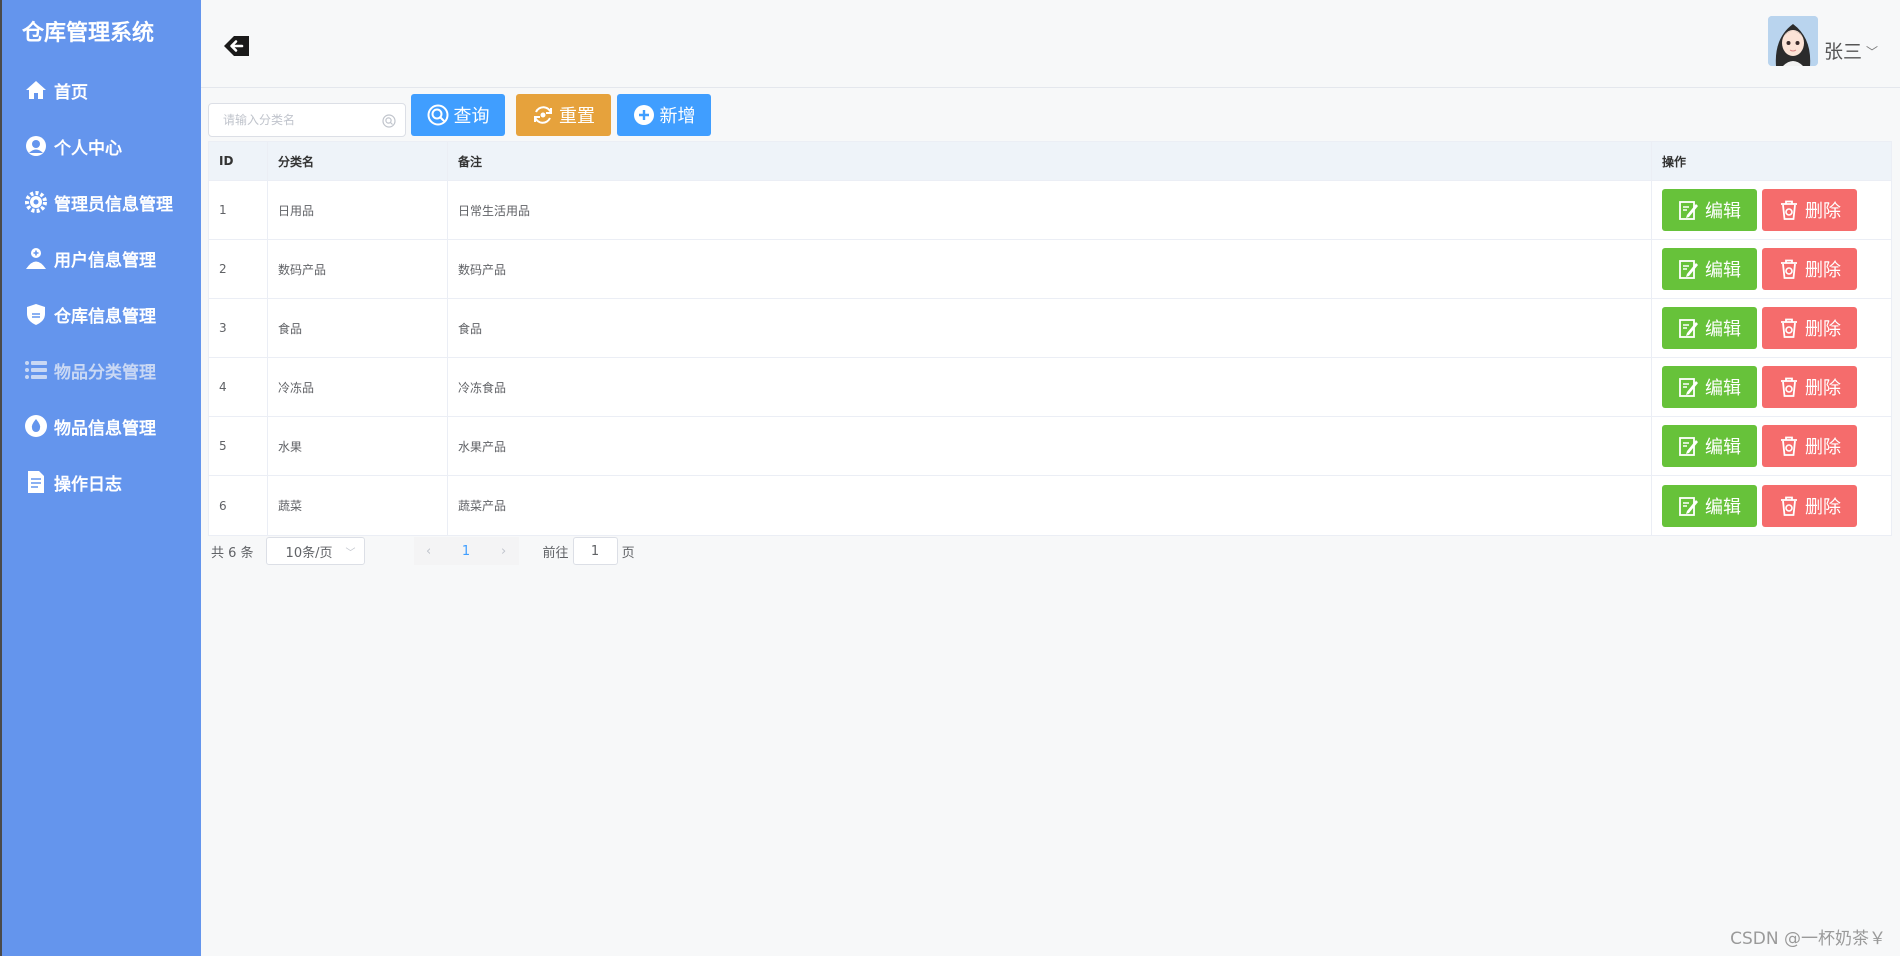 Image resolution: width=1900 pixels, height=956 pixels. What do you see at coordinates (1792, 41) in the screenshot?
I see `avatar` at bounding box center [1792, 41].